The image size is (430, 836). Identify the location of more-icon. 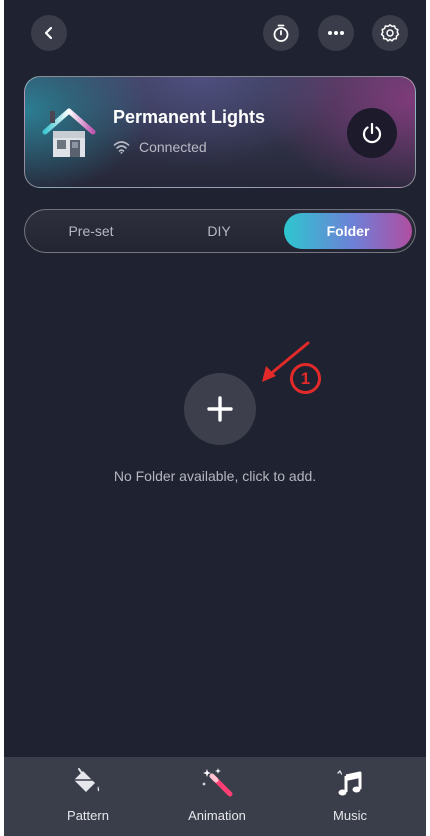
(336, 33).